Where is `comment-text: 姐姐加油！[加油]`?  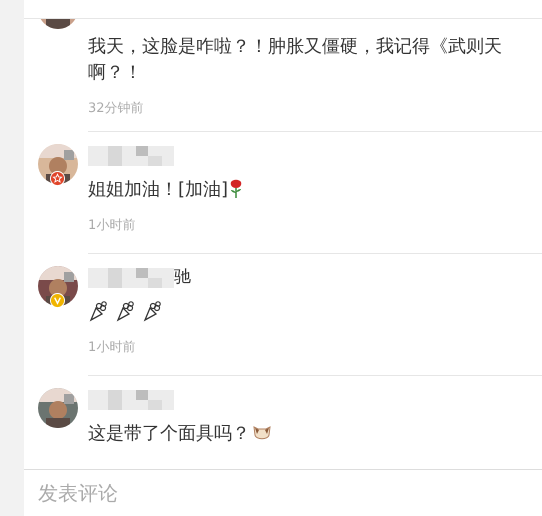 comment-text: 姐姐加油！[加油] is located at coordinates (158, 190).